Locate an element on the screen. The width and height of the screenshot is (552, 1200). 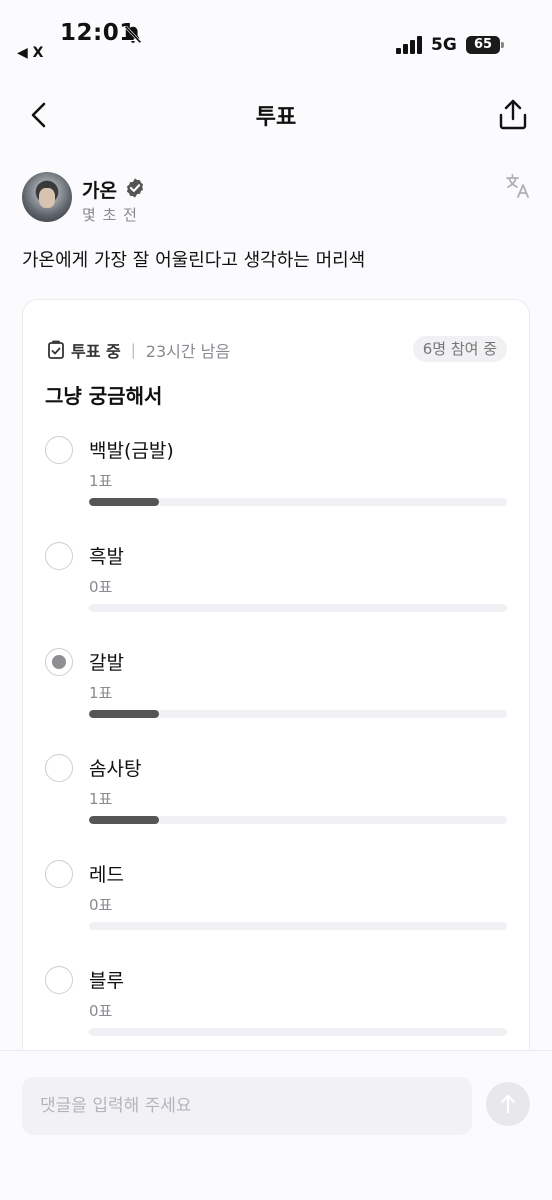
option-label: 레드 is located at coordinates (106, 875).